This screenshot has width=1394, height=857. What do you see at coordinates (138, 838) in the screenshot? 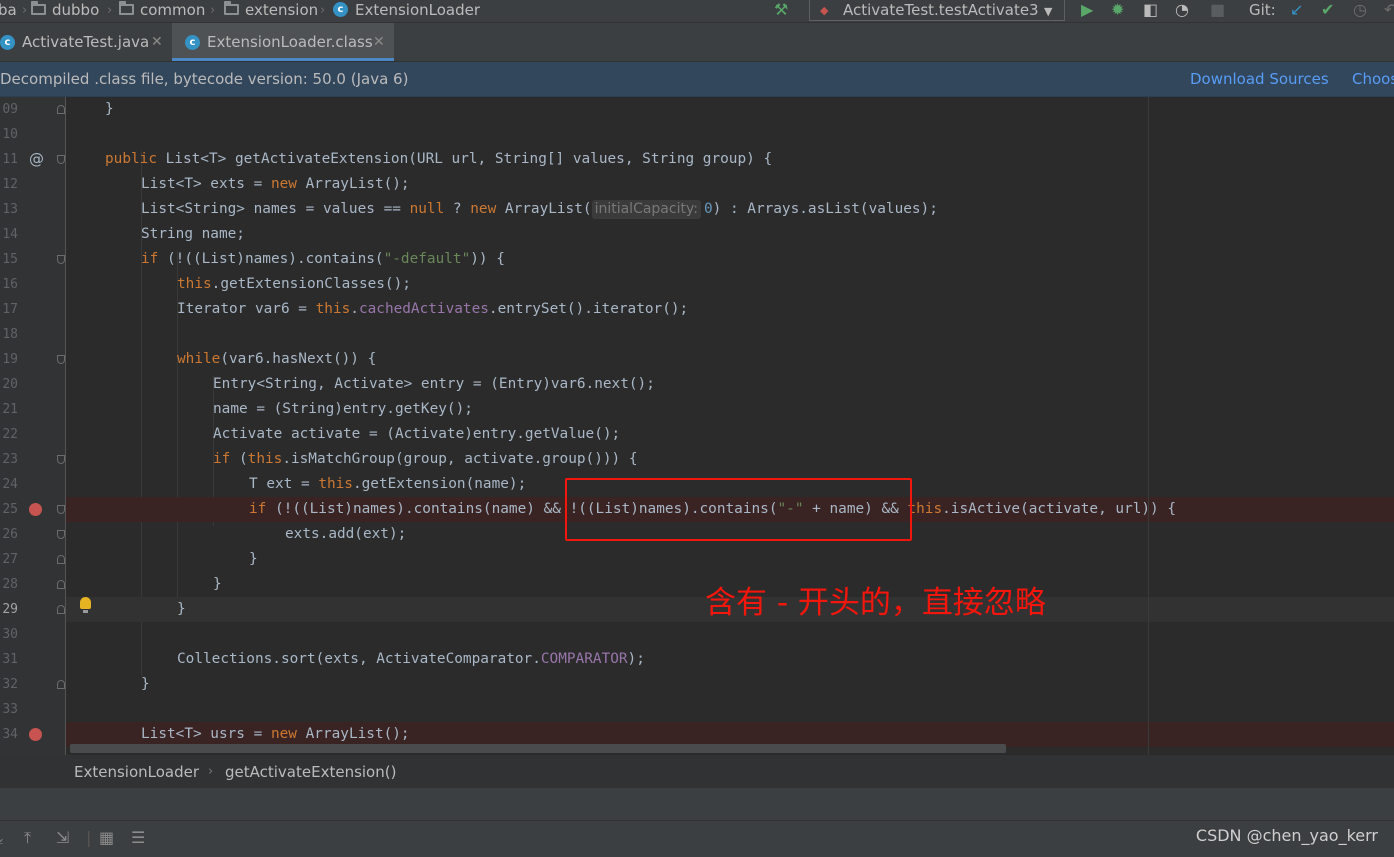
I see `settings-list-icon: ☰` at bounding box center [138, 838].